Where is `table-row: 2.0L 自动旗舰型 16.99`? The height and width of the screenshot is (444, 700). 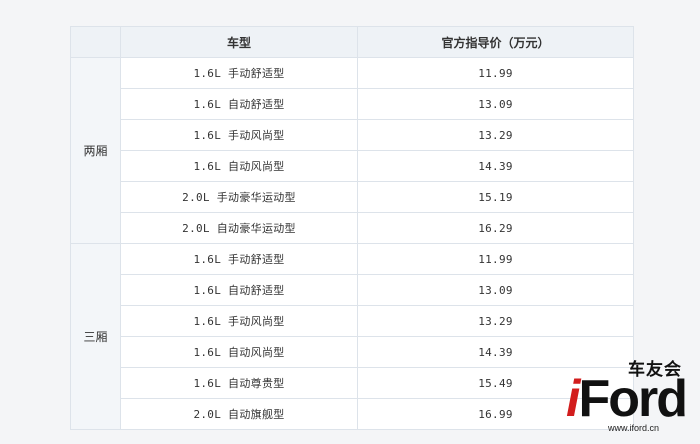 table-row: 2.0L 自动旗舰型 16.99 is located at coordinates (352, 414).